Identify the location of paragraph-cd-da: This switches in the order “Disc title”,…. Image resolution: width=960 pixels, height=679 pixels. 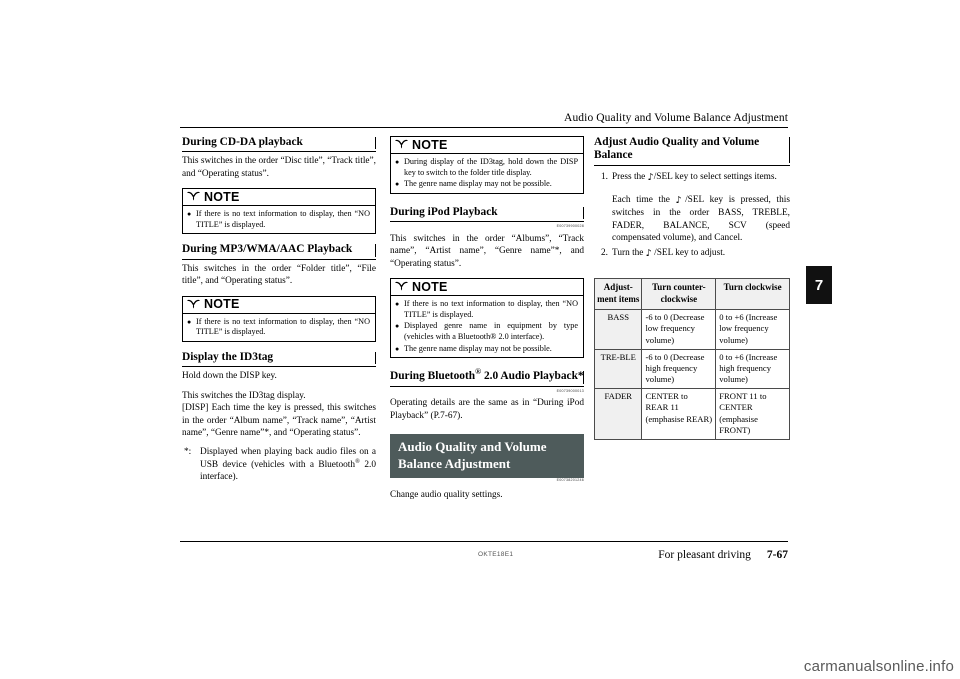
(279, 167).